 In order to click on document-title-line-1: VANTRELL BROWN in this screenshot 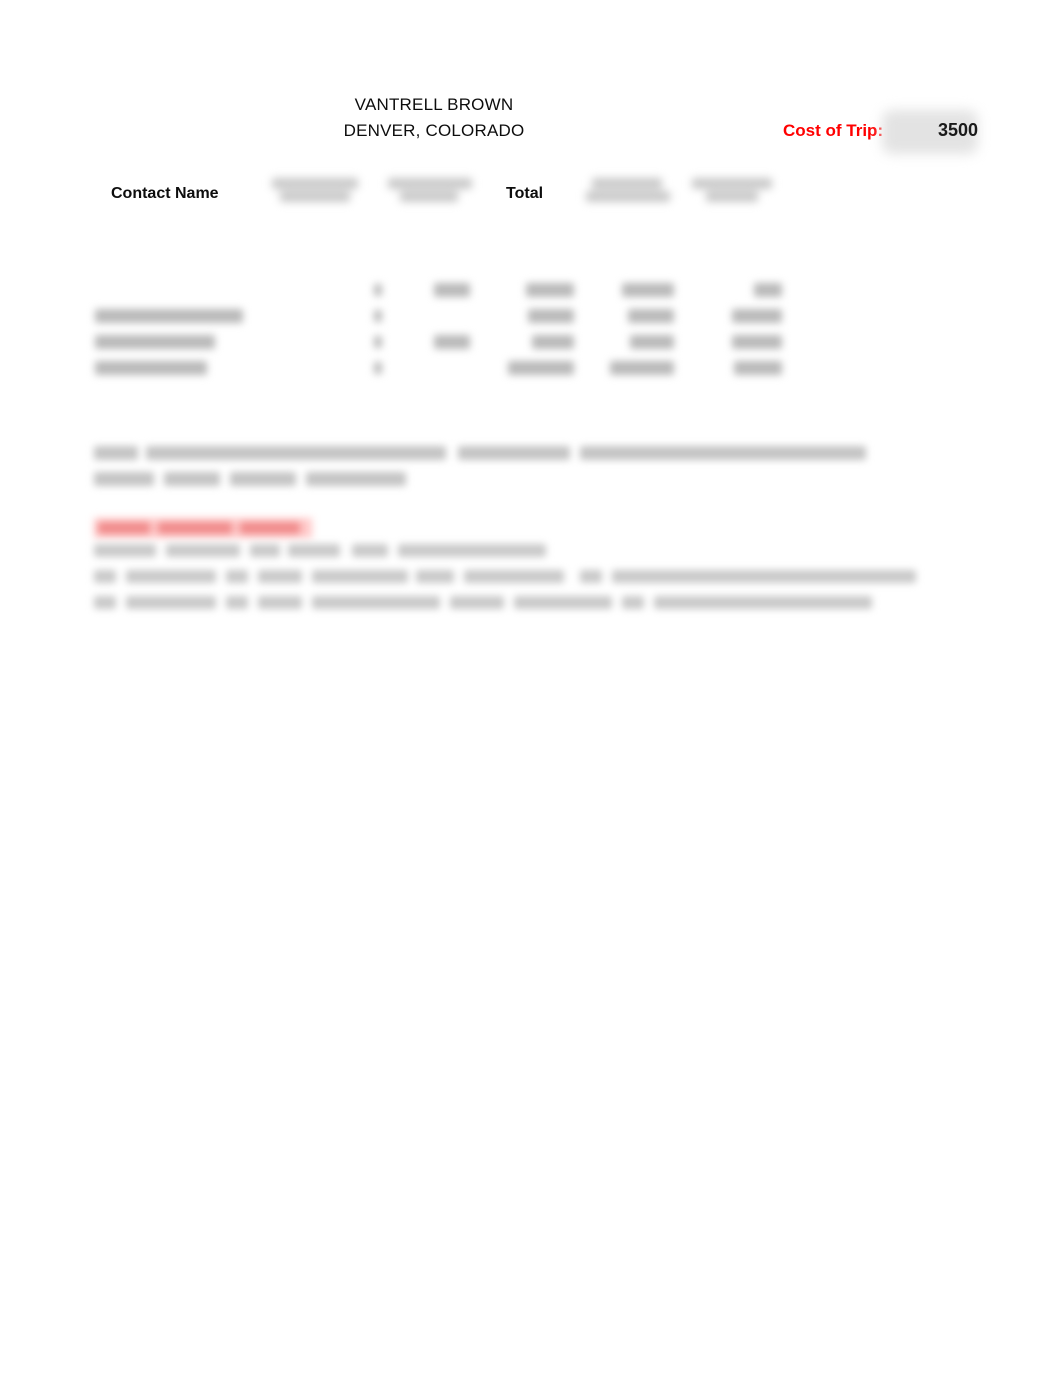, I will do `click(434, 104)`.